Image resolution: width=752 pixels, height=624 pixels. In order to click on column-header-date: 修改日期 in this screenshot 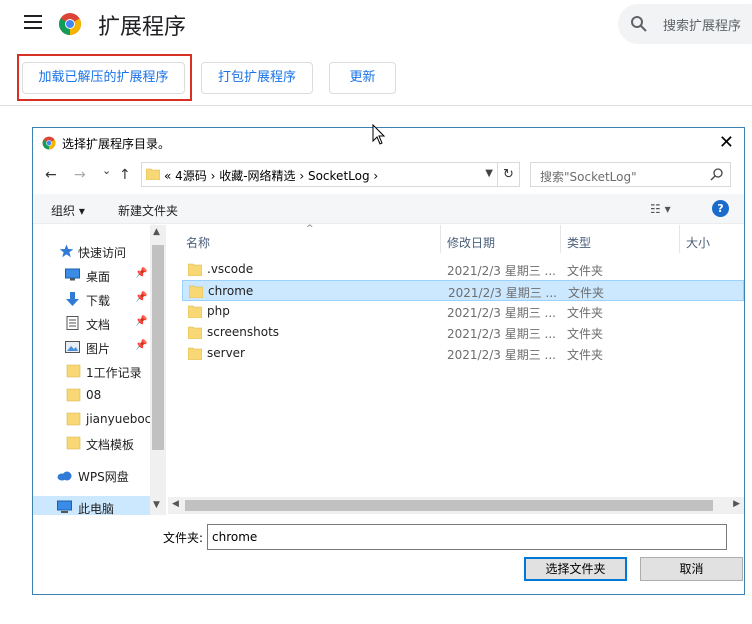, I will do `click(501, 239)`.